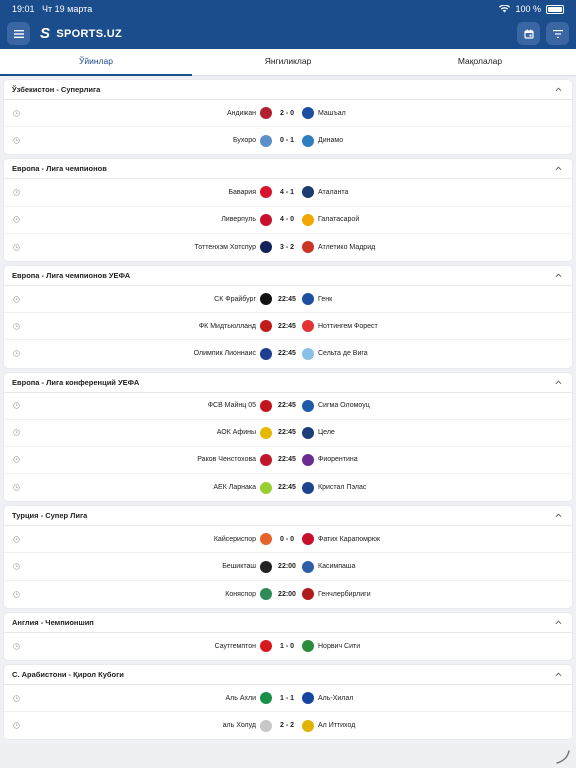 This screenshot has height=768, width=576. Describe the element at coordinates (528, 33) in the screenshot. I see `calendar-button` at that location.